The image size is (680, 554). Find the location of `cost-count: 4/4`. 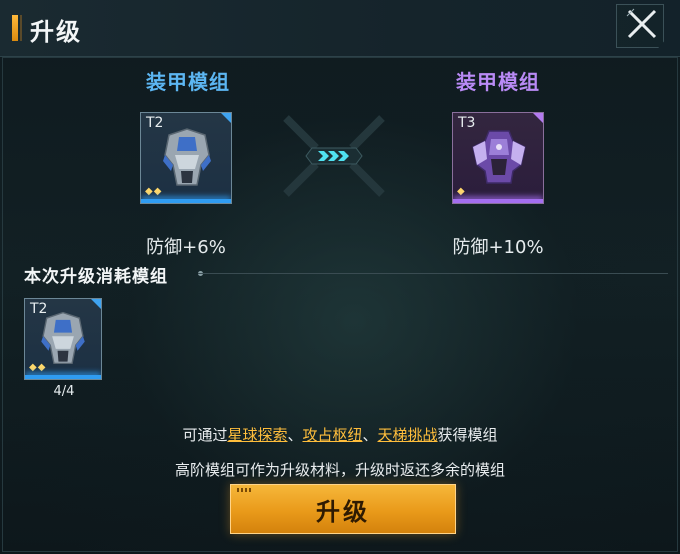

cost-count: 4/4 is located at coordinates (64, 391).